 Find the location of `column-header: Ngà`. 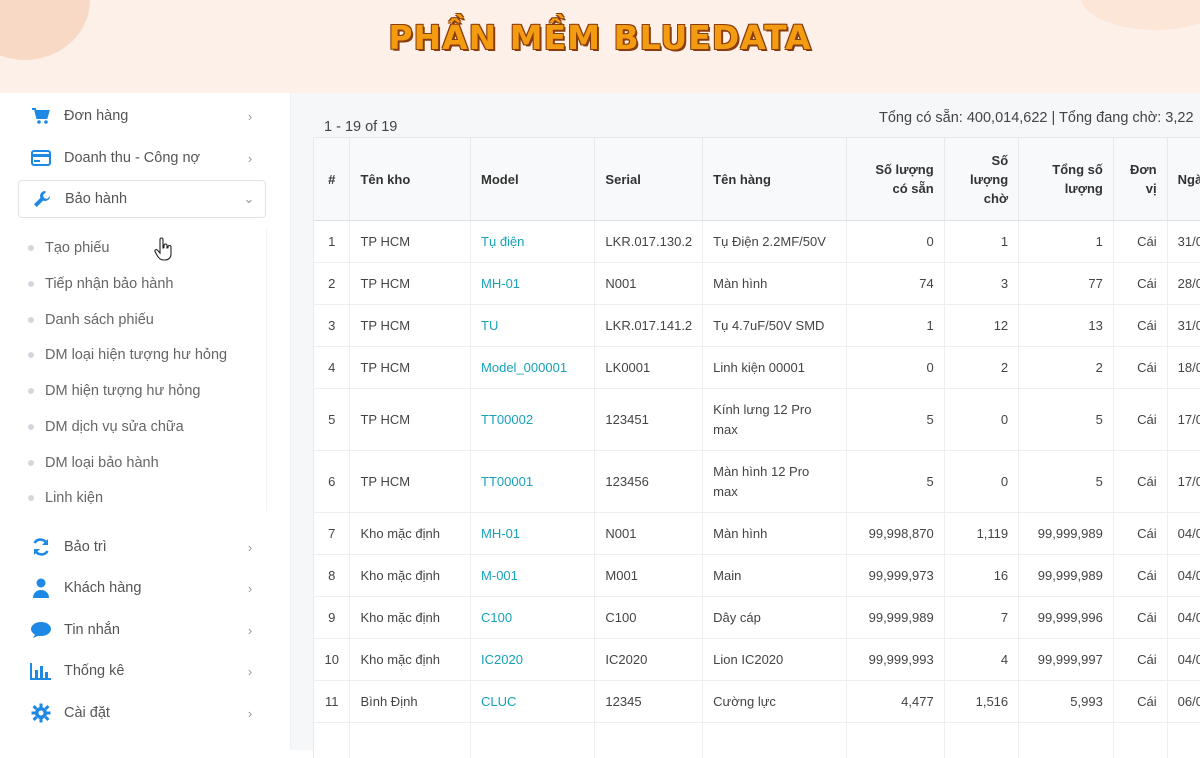

column-header: Ngà is located at coordinates (1183, 179).